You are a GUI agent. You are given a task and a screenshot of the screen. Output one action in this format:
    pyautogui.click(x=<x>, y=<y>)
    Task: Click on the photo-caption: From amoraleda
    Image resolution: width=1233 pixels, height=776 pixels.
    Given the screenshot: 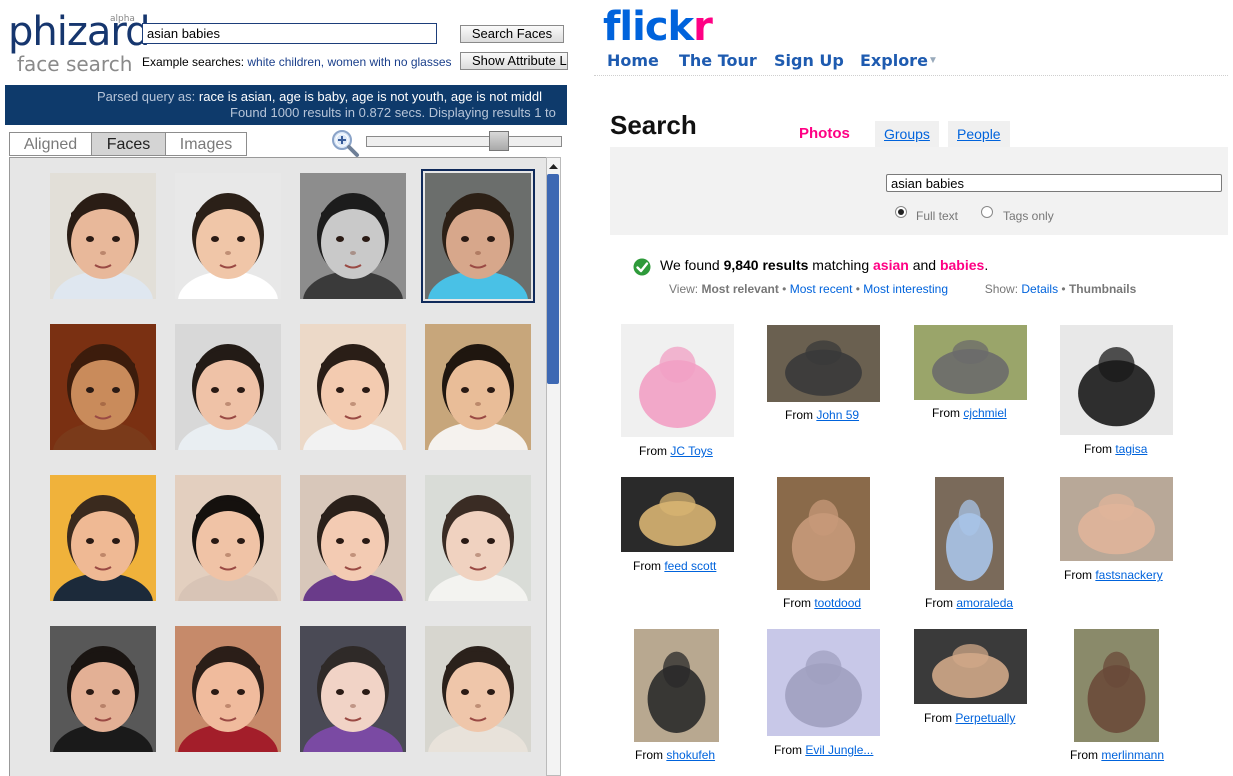 What is the action you would take?
    pyautogui.click(x=969, y=603)
    